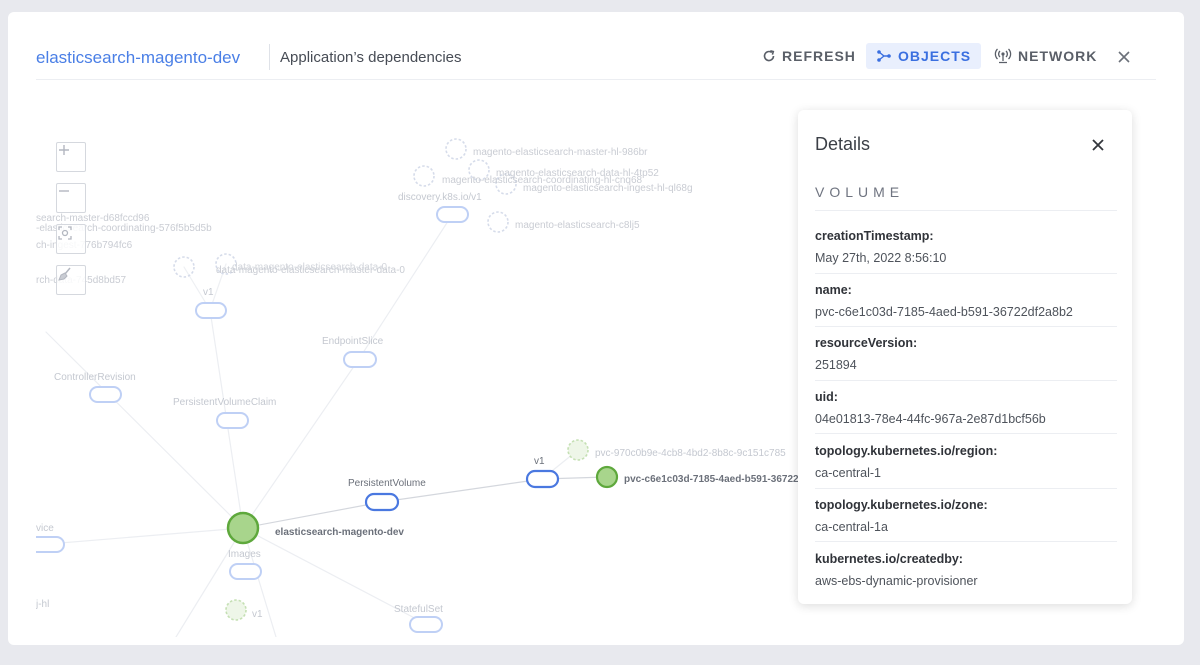  I want to click on fit-view-button, so click(71, 239).